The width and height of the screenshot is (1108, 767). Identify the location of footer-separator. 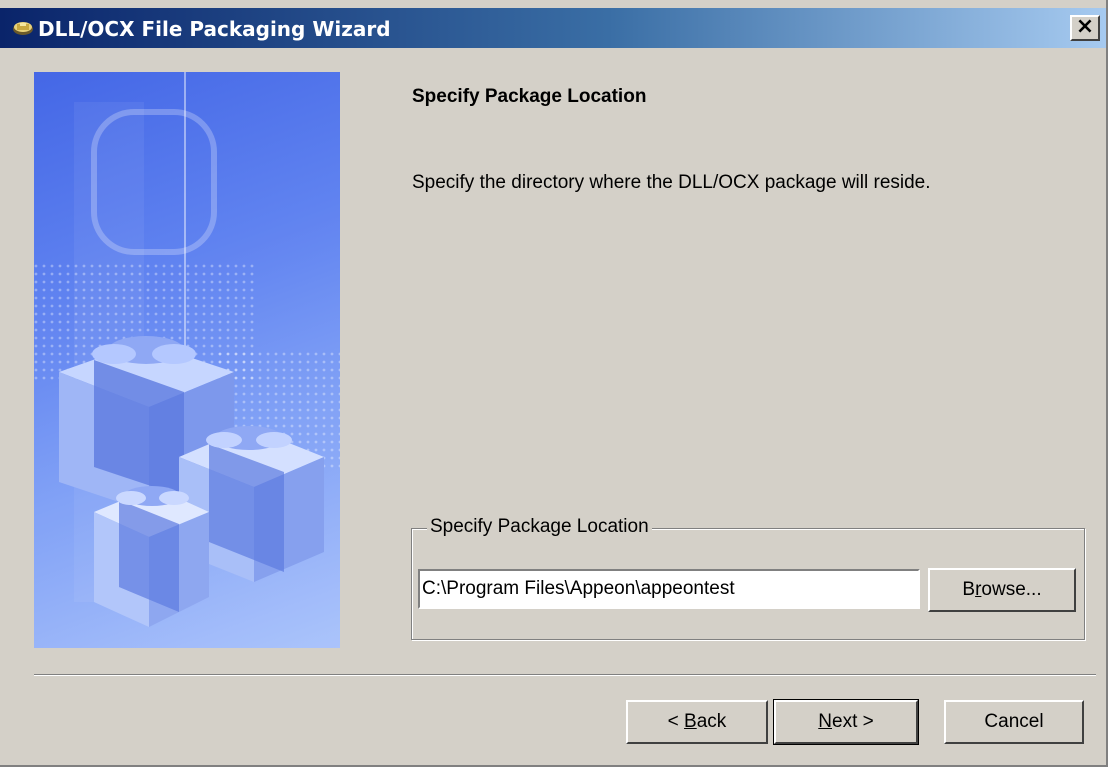
(565, 675).